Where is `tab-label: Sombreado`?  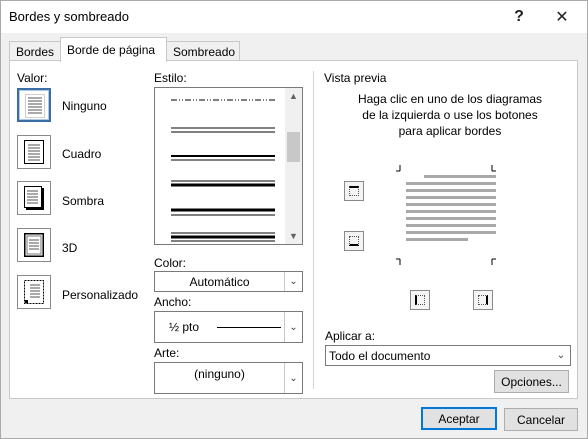 tab-label: Sombreado is located at coordinates (204, 52).